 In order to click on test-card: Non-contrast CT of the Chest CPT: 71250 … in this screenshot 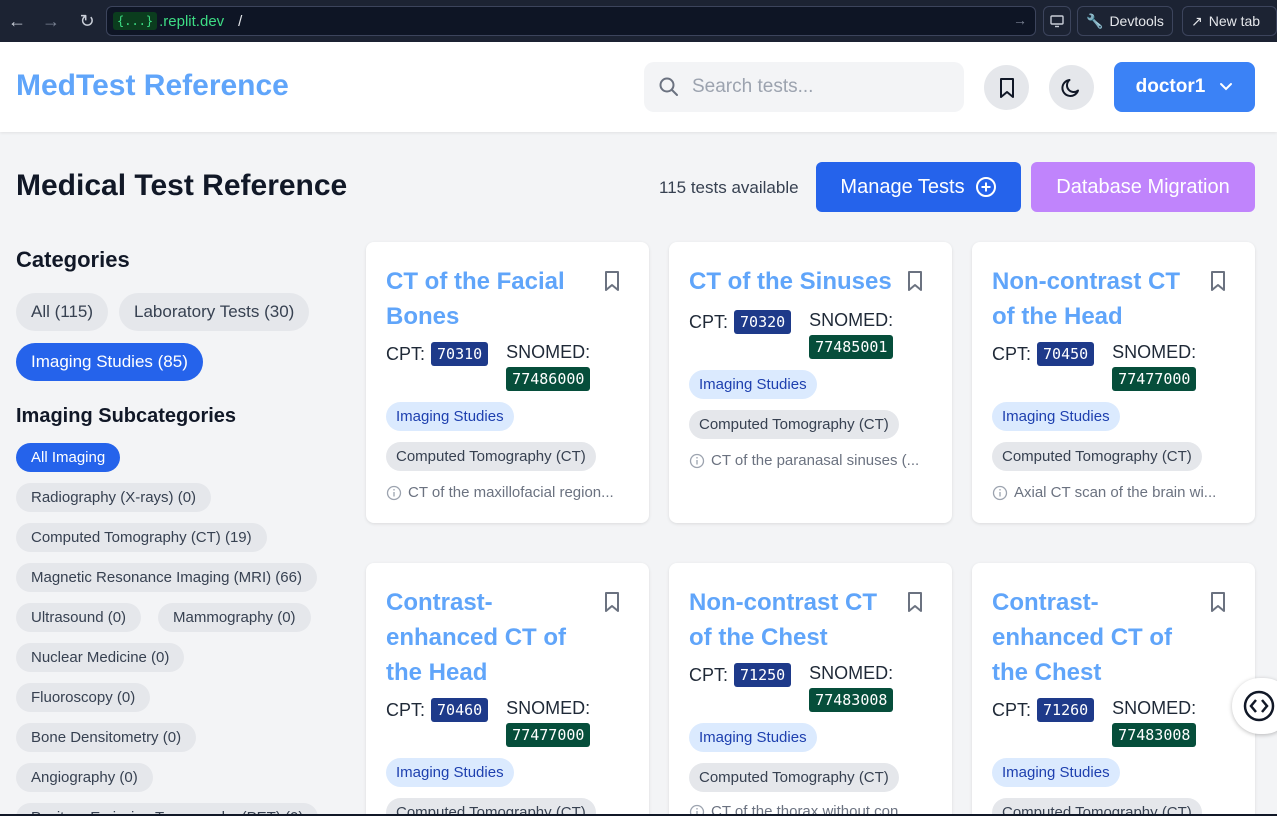, I will do `click(810, 689)`.